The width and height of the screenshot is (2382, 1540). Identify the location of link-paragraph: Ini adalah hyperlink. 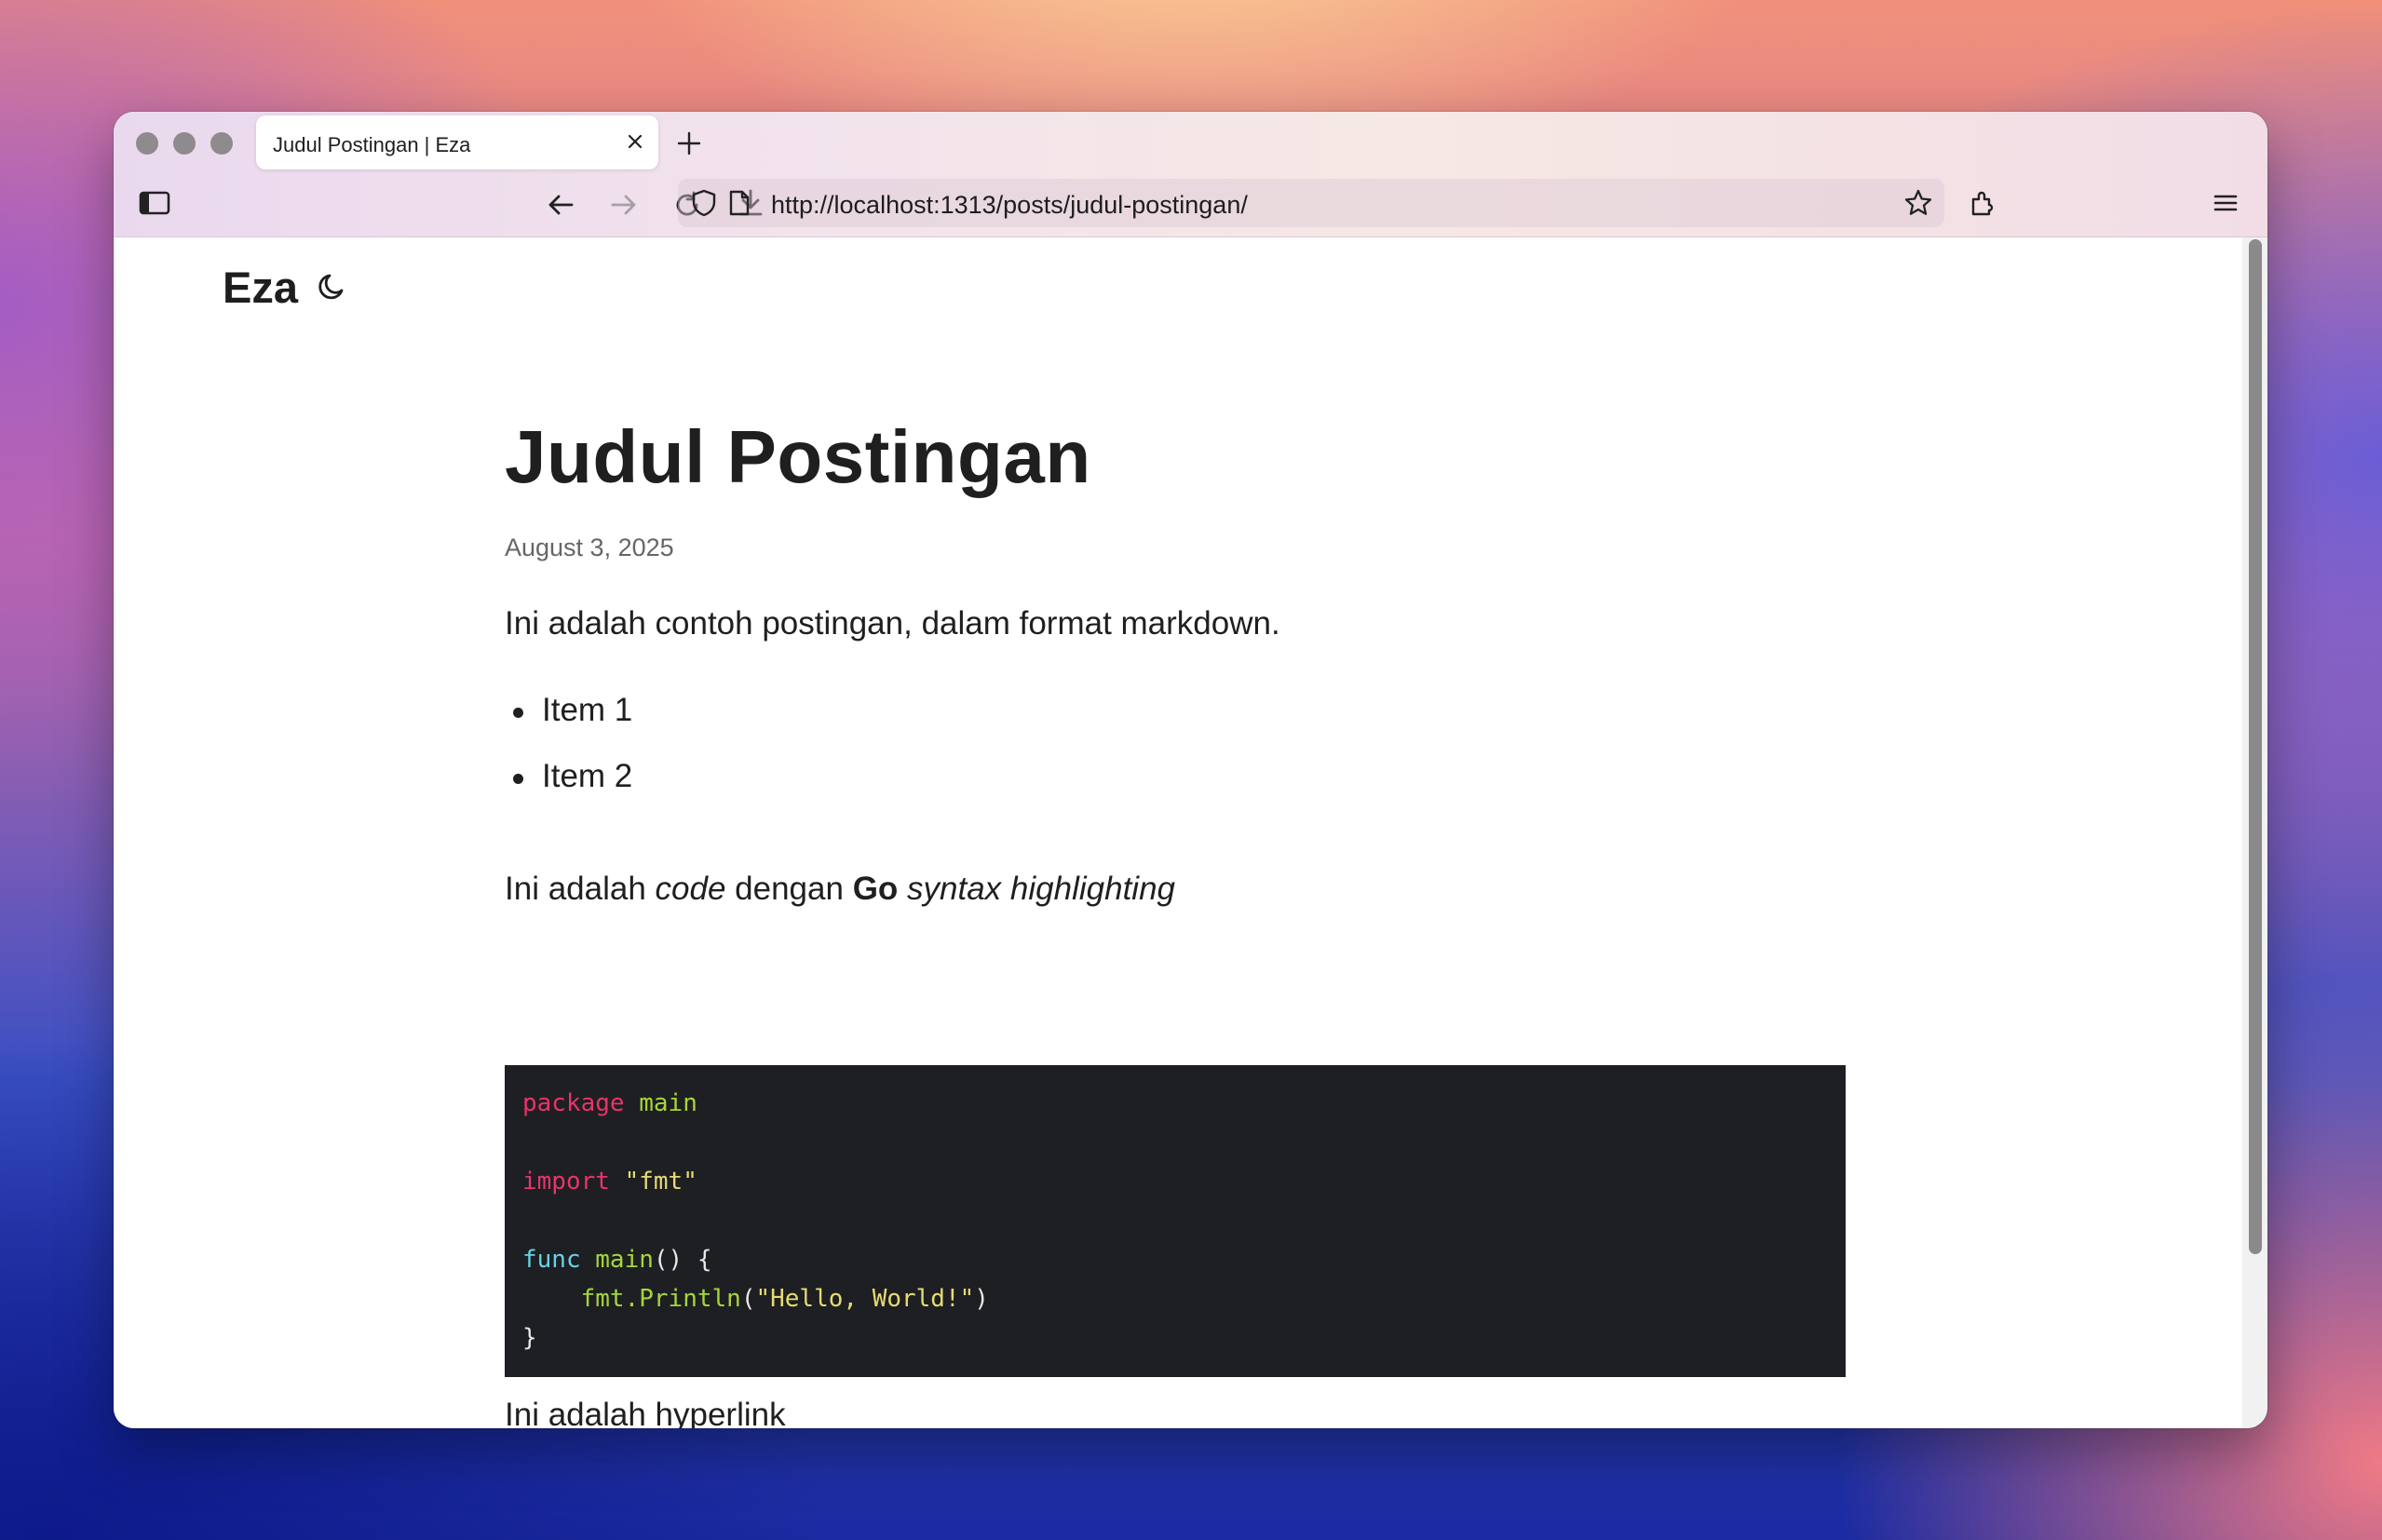
(645, 1412).